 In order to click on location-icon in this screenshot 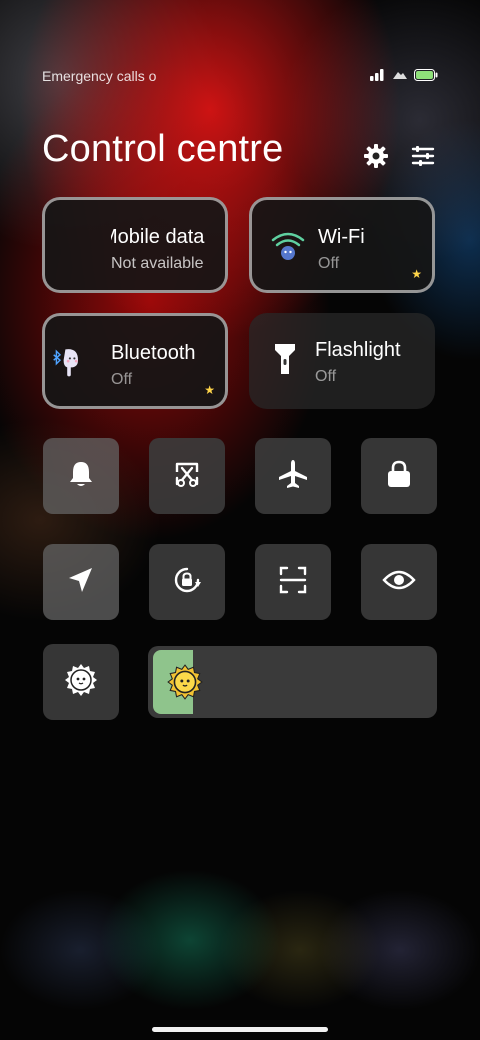, I will do `click(81, 582)`.